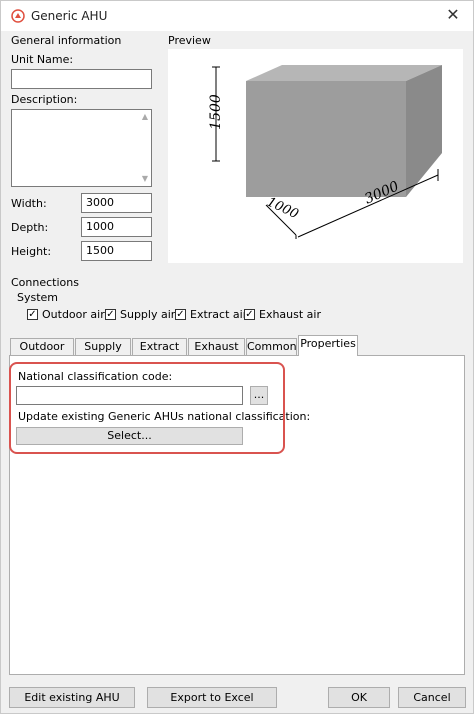  I want to click on tab-common: Common, so click(271, 346).